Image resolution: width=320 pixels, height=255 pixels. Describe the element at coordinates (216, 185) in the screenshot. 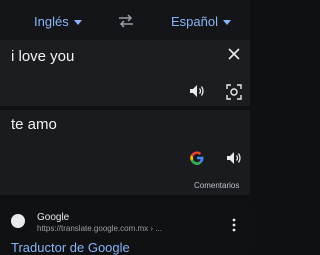

I see `feedback-link: Comentarios` at that location.